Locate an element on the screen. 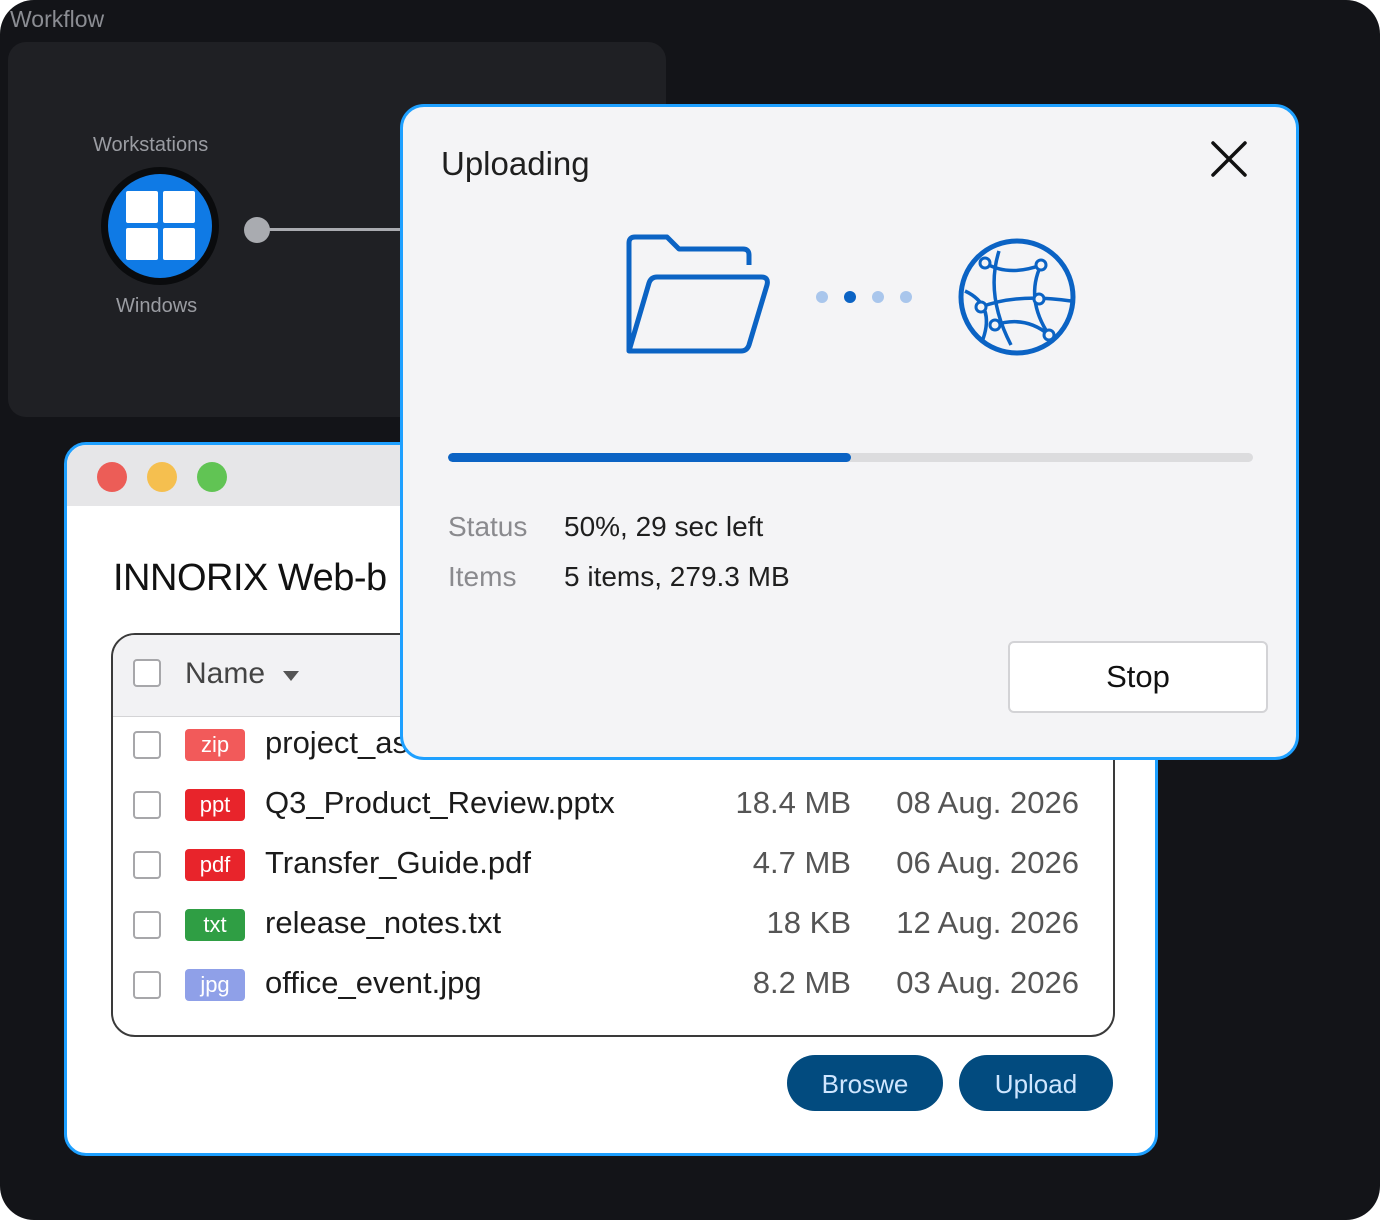 Image resolution: width=1380 pixels, height=1220 pixels. dialog-title: Uploading is located at coordinates (515, 163).